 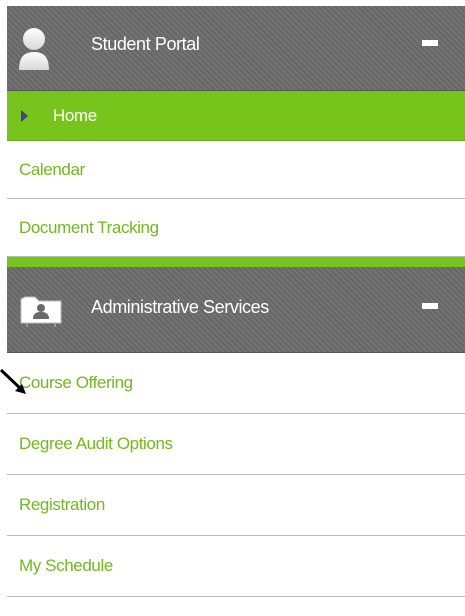 What do you see at coordinates (236, 383) in the screenshot?
I see `nav-item-course-offering: Course Offering` at bounding box center [236, 383].